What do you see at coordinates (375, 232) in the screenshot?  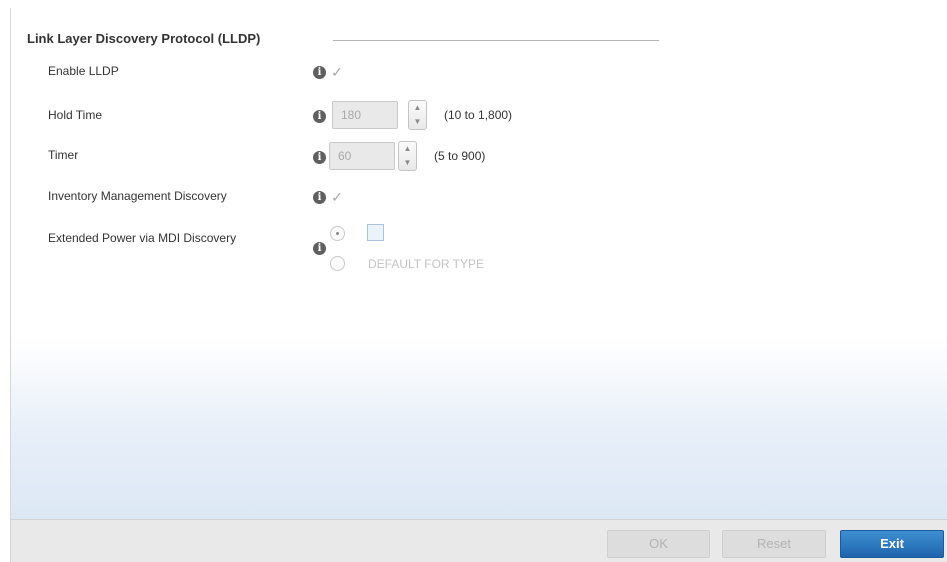 I see `extended-power-checkbox` at bounding box center [375, 232].